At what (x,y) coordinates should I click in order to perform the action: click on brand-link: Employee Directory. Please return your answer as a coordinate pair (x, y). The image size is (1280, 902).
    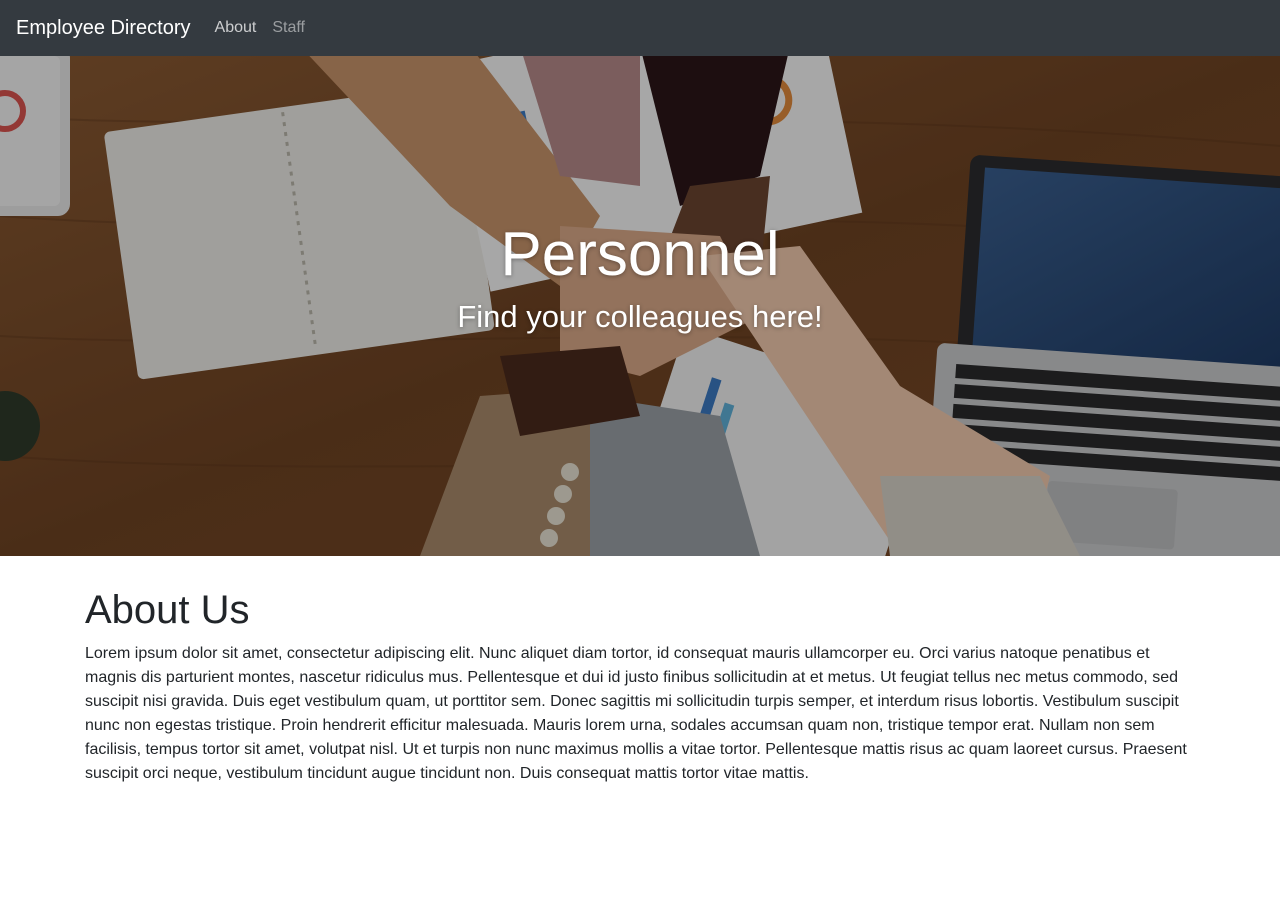
    Looking at the image, I should click on (103, 28).